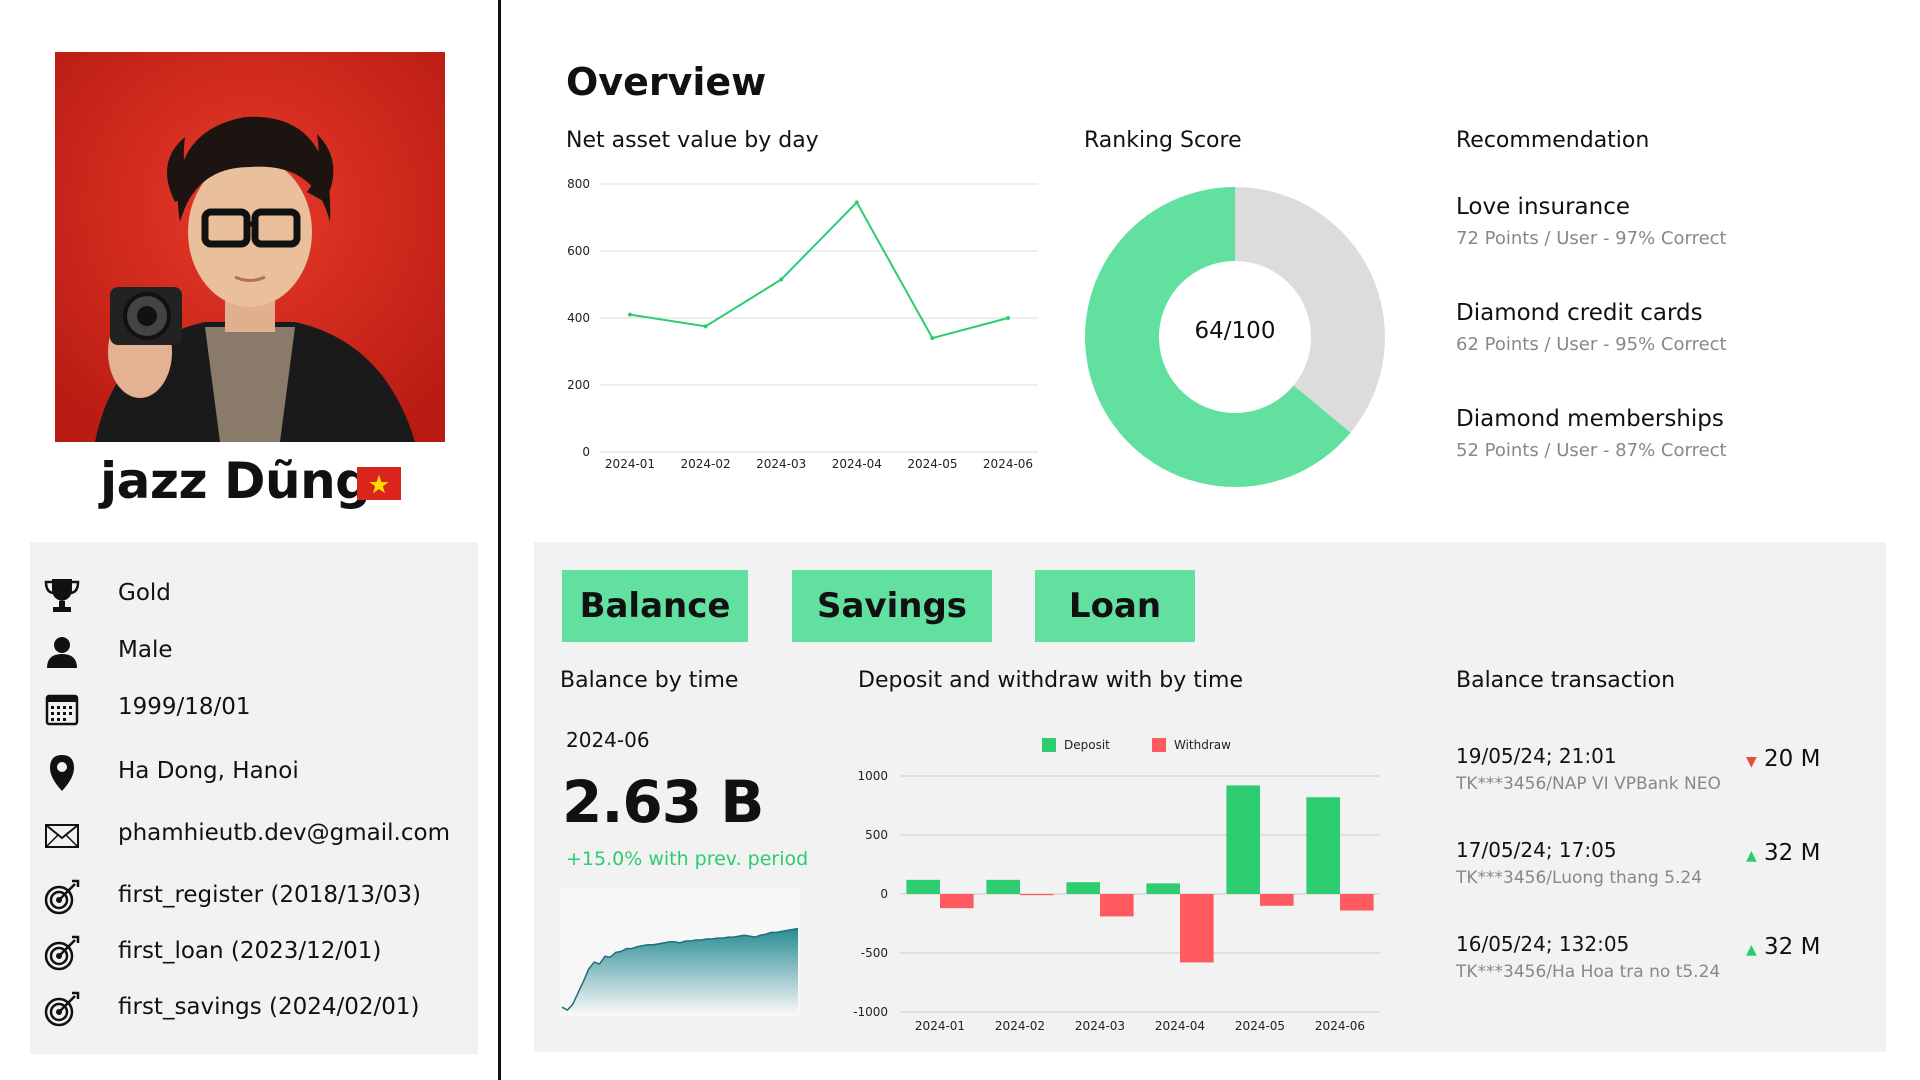  What do you see at coordinates (1536, 850) in the screenshot?
I see `transaction-date: 17/05/24; 17:05` at bounding box center [1536, 850].